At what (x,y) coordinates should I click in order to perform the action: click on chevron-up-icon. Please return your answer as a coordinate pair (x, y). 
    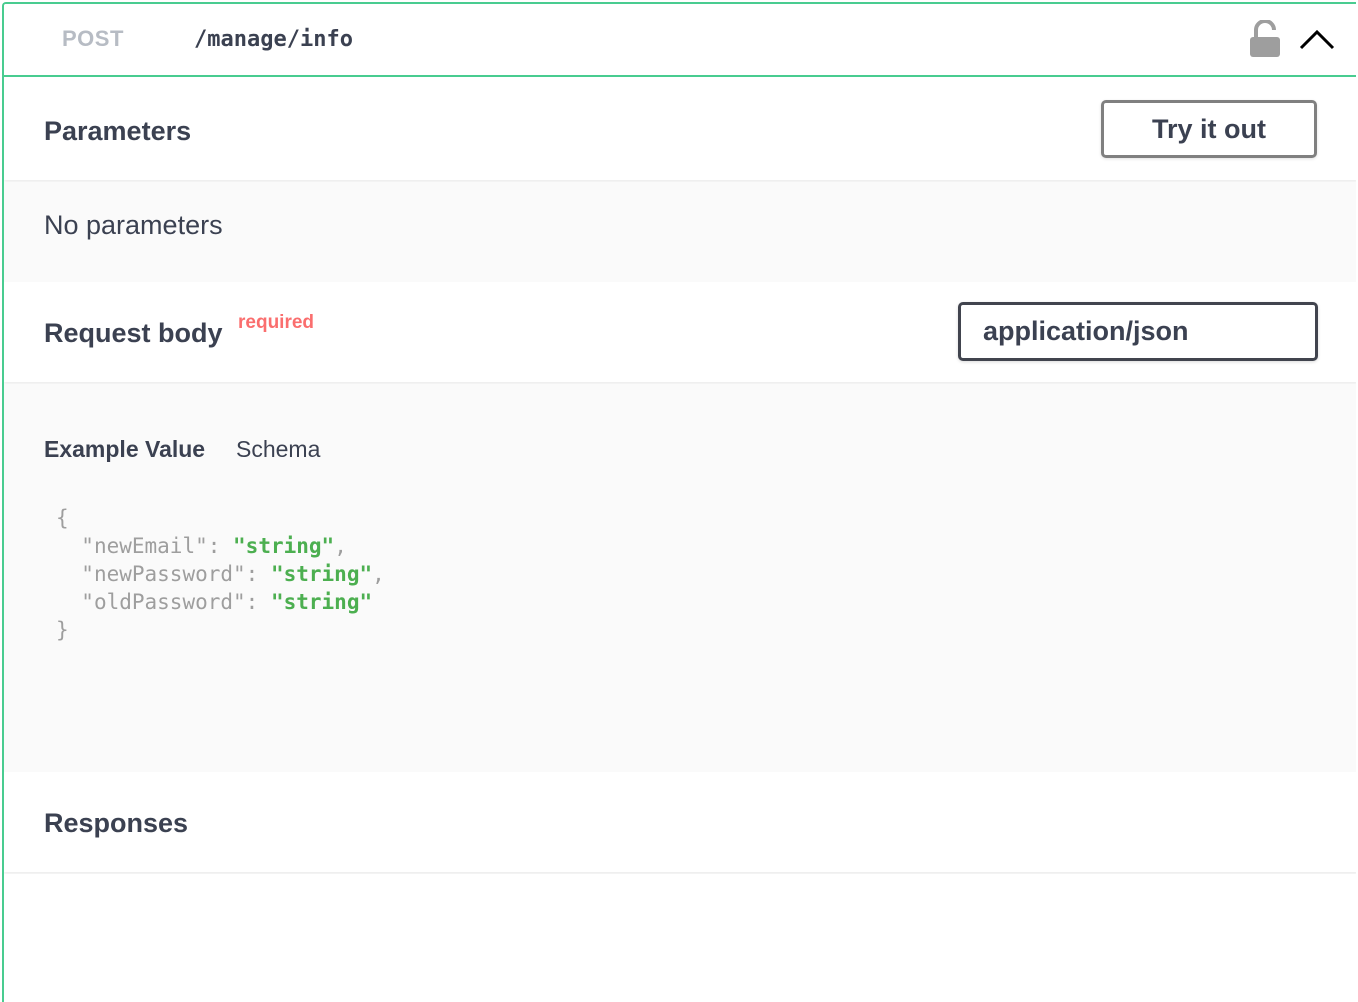
    Looking at the image, I should click on (1317, 39).